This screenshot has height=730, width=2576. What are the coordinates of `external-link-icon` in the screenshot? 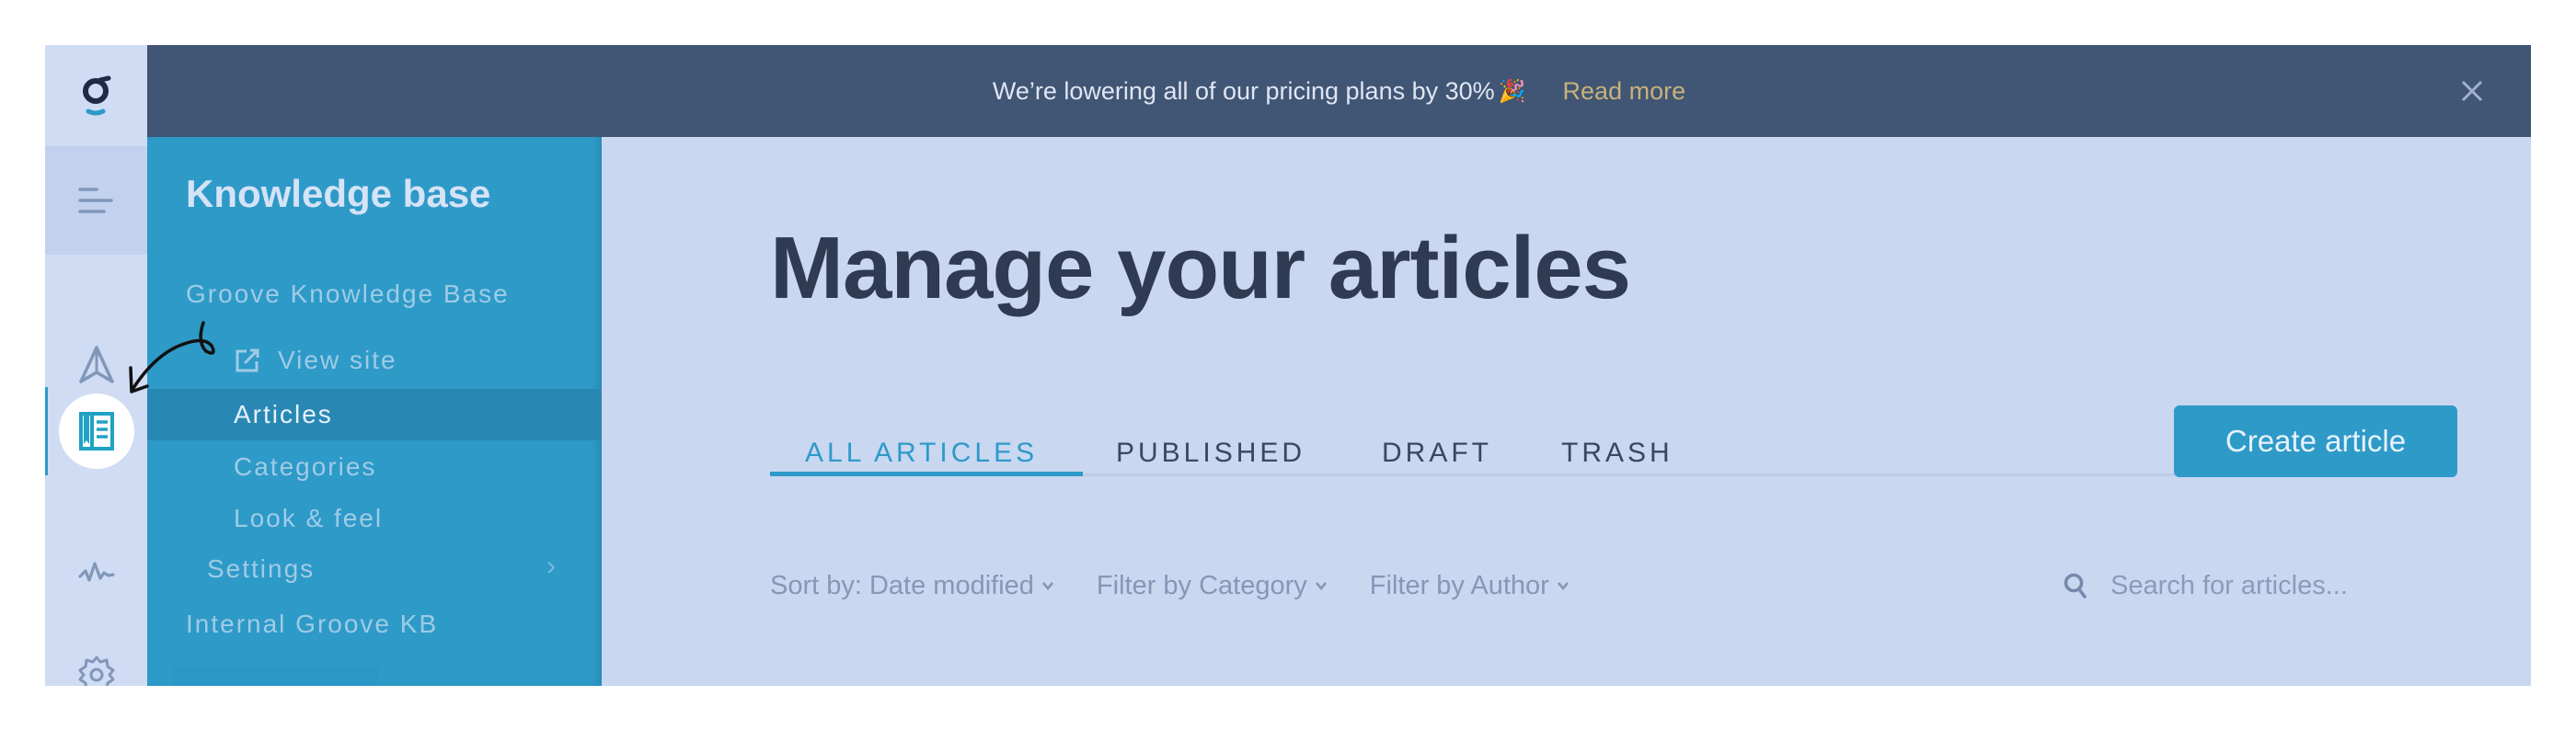 It's located at (247, 360).